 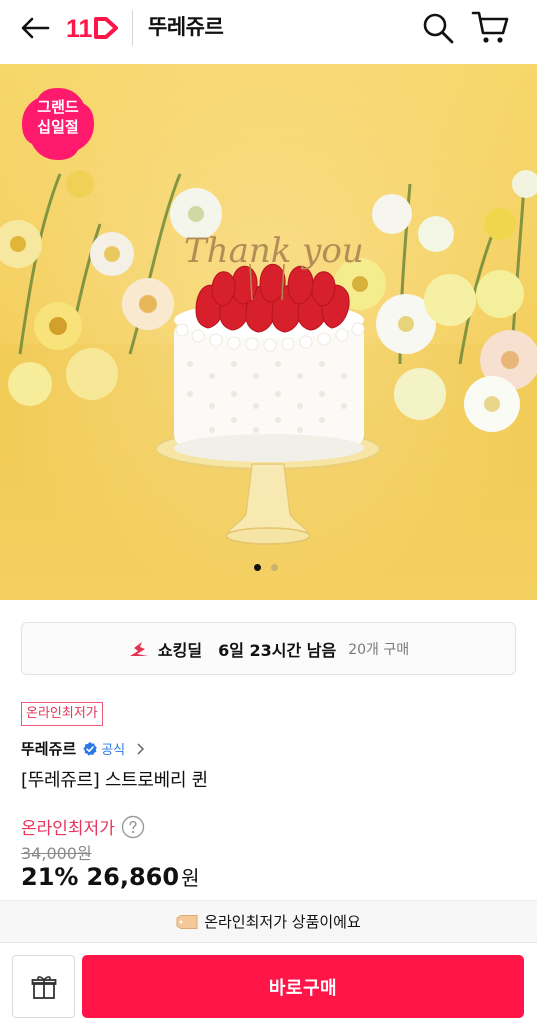 I want to click on deal-purchase-count: 20개 구매, so click(x=379, y=649).